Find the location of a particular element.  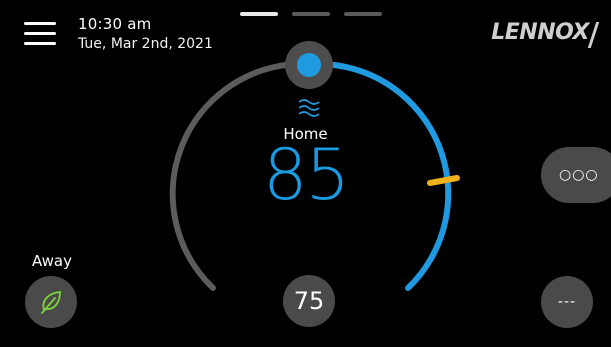

aux-button-label: --- is located at coordinates (567, 302).